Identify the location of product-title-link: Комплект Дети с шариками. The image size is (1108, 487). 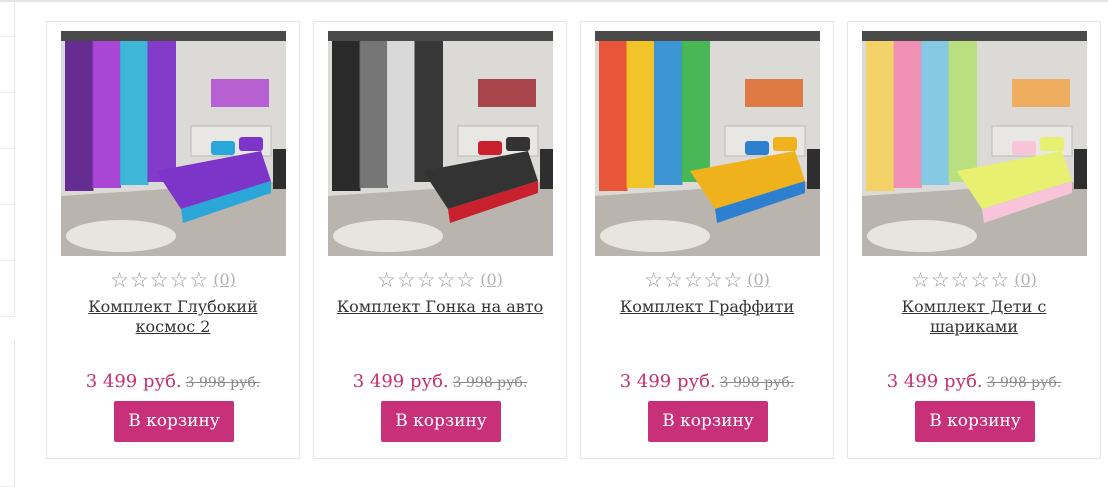
(974, 317).